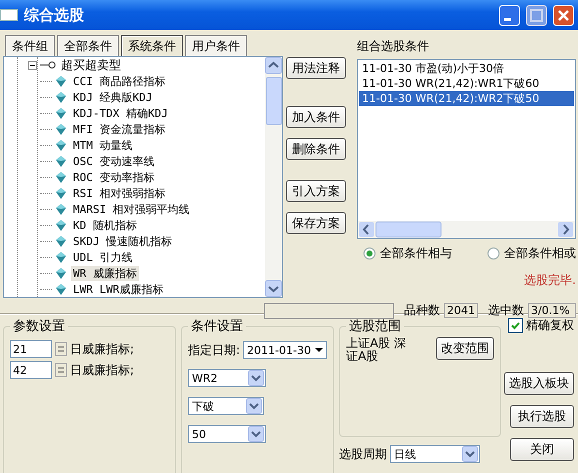  I want to click on group-title: 选股范围, so click(375, 326).